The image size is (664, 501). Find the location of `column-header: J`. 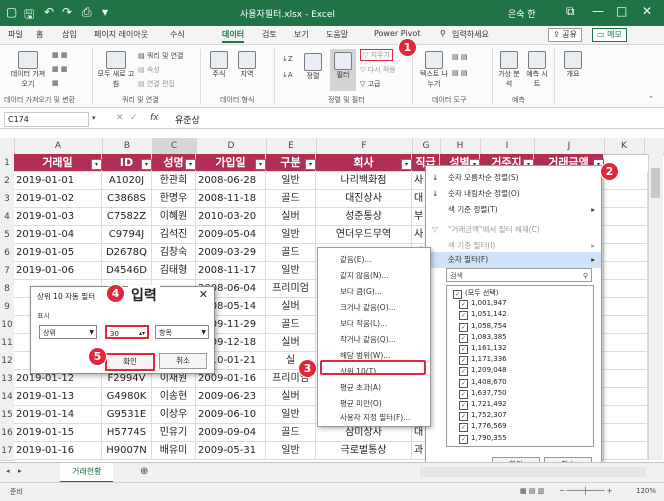

column-header: J is located at coordinates (569, 146).